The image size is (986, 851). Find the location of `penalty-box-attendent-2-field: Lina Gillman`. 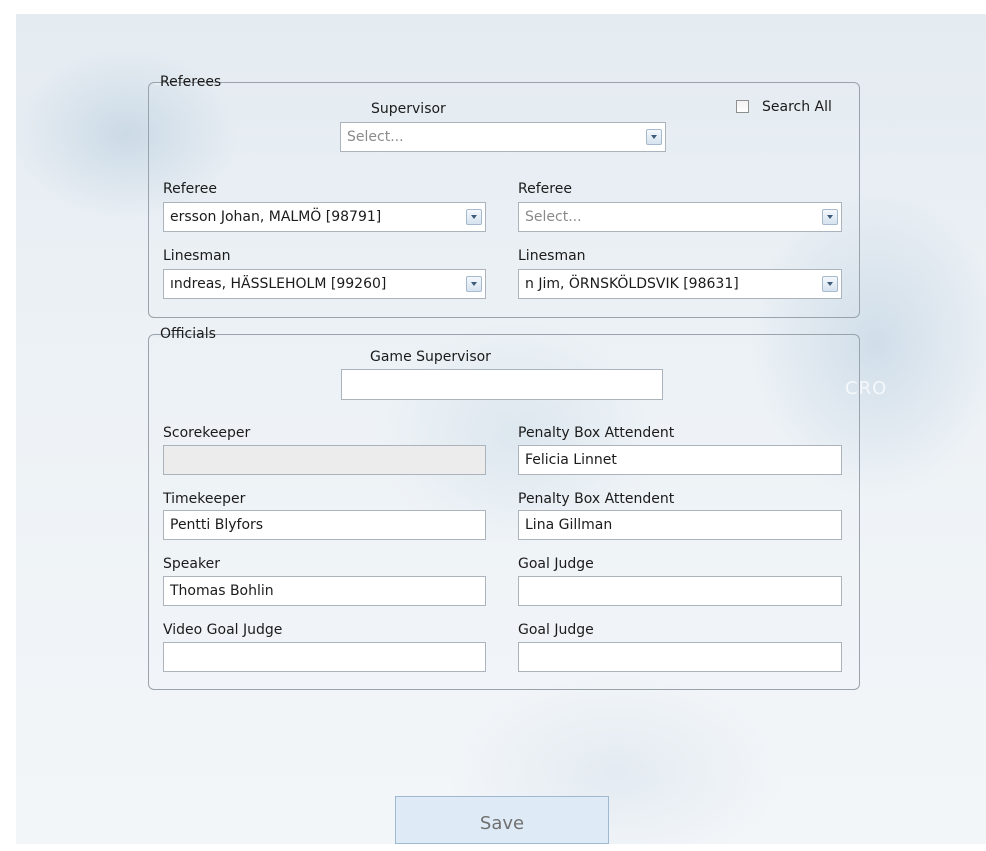

penalty-box-attendent-2-field: Lina Gillman is located at coordinates (680, 525).